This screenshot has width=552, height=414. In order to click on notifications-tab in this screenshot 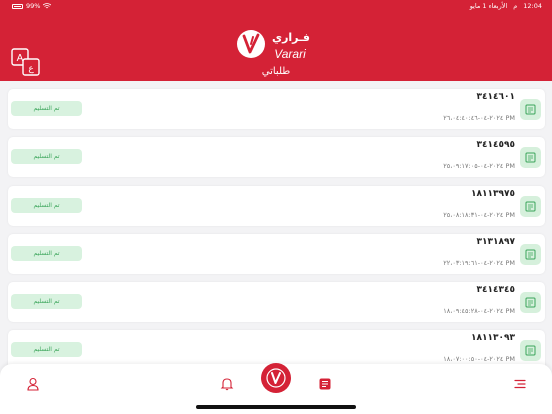, I will do `click(227, 384)`.